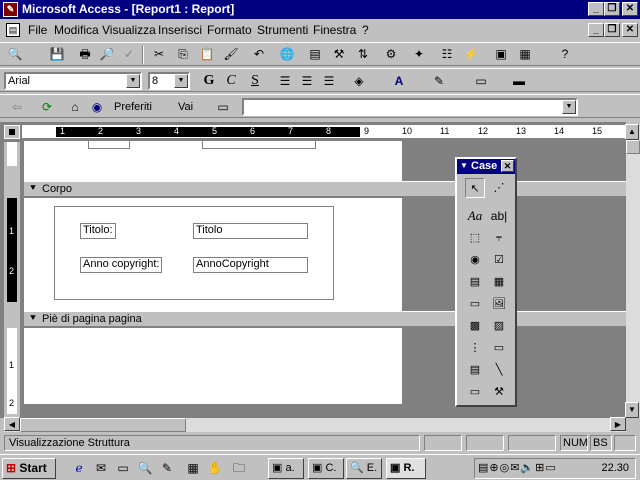 Image resolution: width=640 pixels, height=480 pixels. I want to click on bound-object-frame-icon: ▨, so click(499, 326).